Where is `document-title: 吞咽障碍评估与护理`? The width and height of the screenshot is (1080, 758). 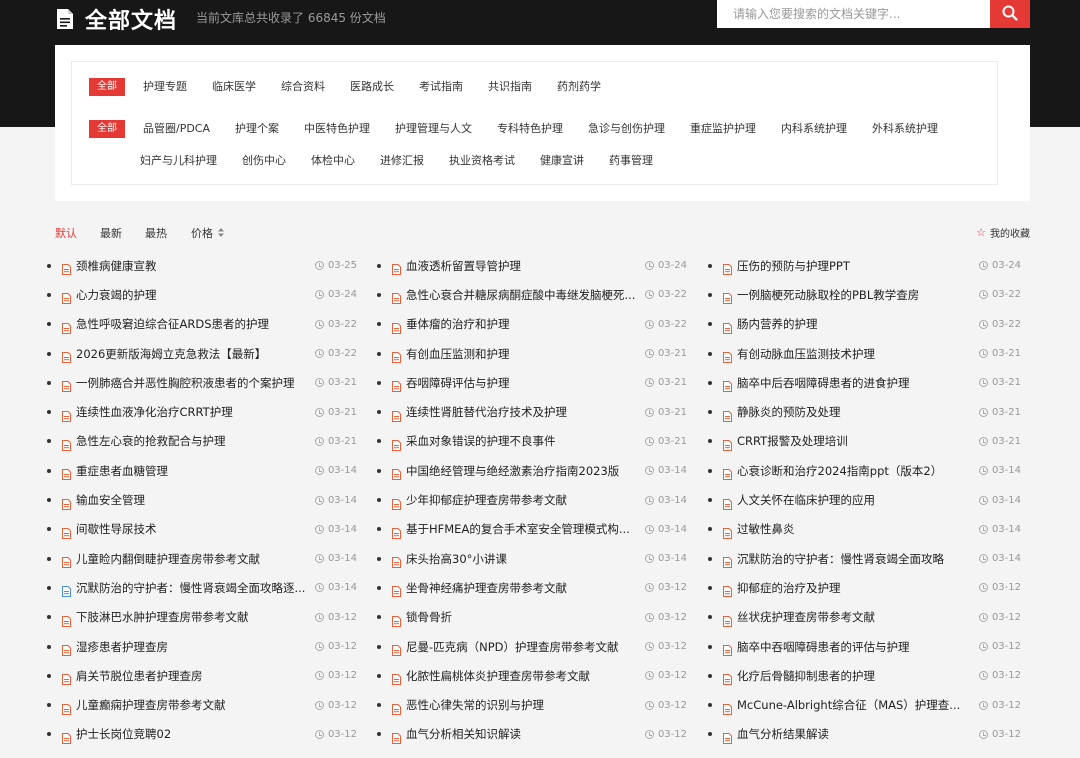 document-title: 吞咽障碍评估与护理 is located at coordinates (458, 383).